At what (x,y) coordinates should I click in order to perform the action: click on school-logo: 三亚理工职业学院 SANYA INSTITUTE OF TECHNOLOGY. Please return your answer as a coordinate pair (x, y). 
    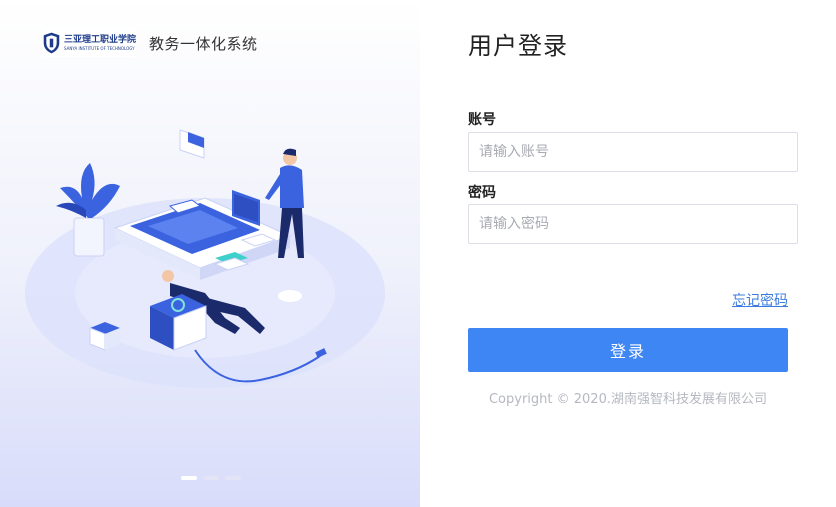
    Looking at the image, I should click on (89, 43).